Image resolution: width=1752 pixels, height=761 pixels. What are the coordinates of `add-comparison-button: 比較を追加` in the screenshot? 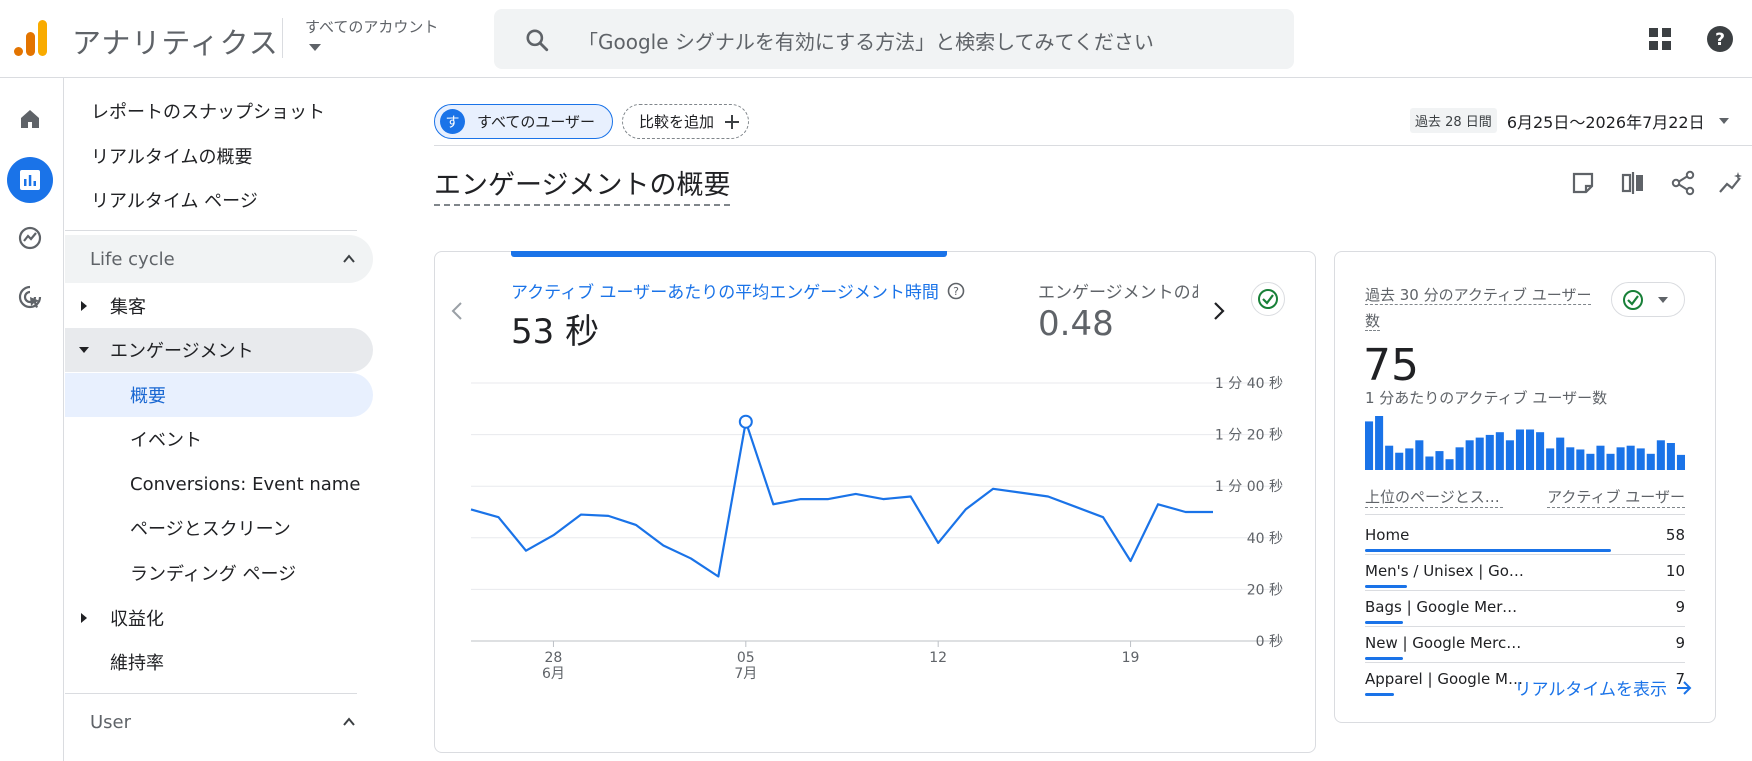 It's located at (685, 121).